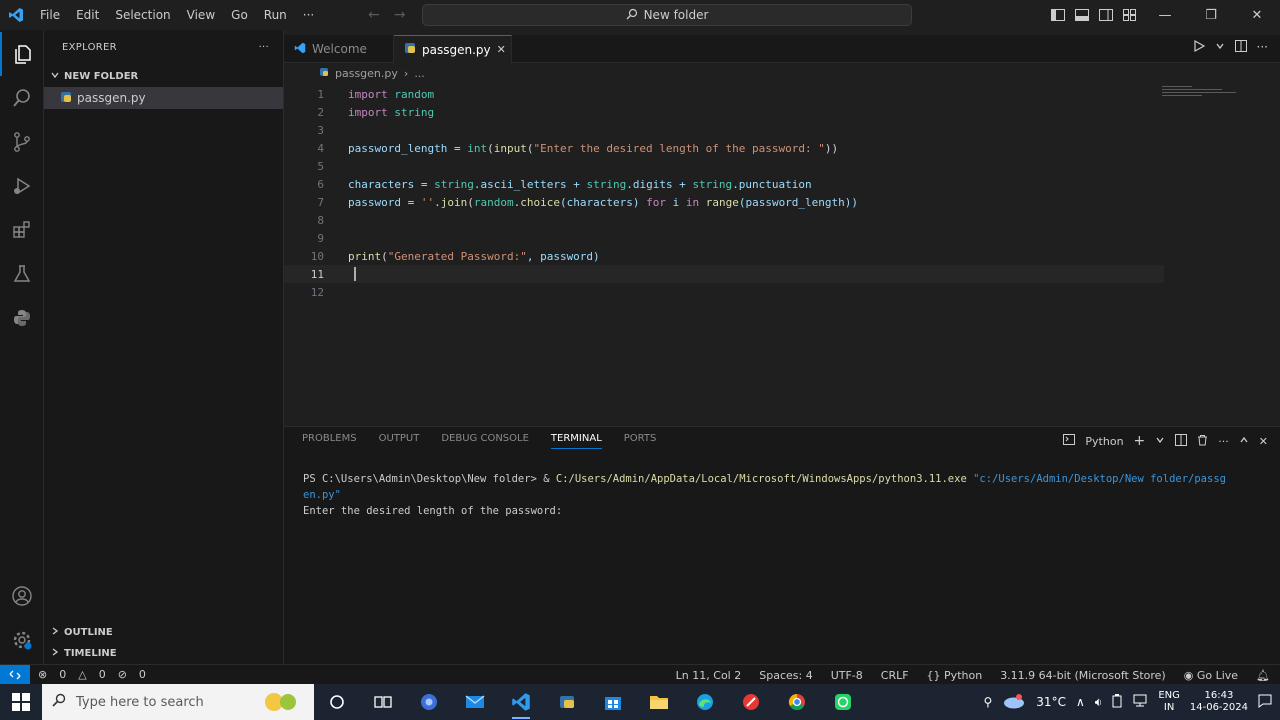 The image size is (1280, 720). Describe the element at coordinates (337, 702) in the screenshot. I see `cortana-icon` at that location.